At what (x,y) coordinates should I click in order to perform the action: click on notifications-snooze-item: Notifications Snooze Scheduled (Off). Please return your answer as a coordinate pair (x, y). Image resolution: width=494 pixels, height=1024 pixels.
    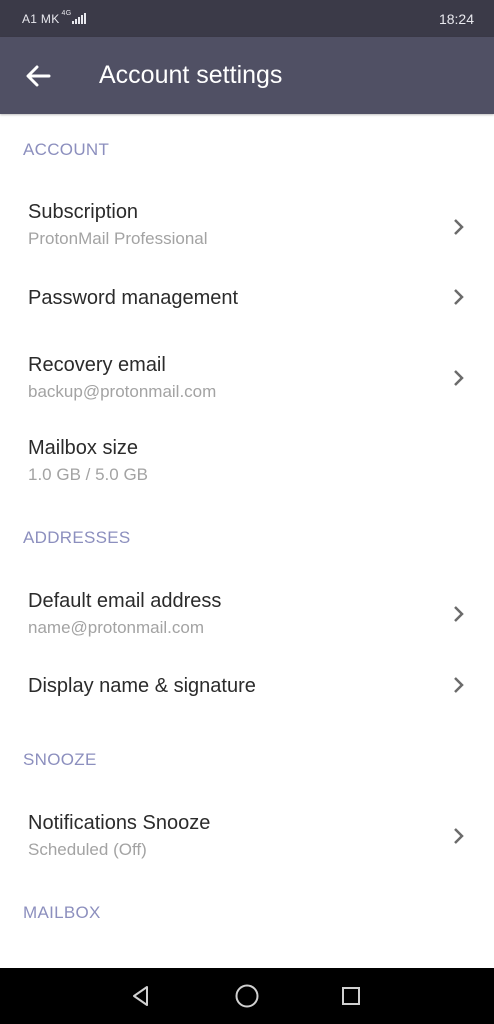
    Looking at the image, I should click on (247, 840).